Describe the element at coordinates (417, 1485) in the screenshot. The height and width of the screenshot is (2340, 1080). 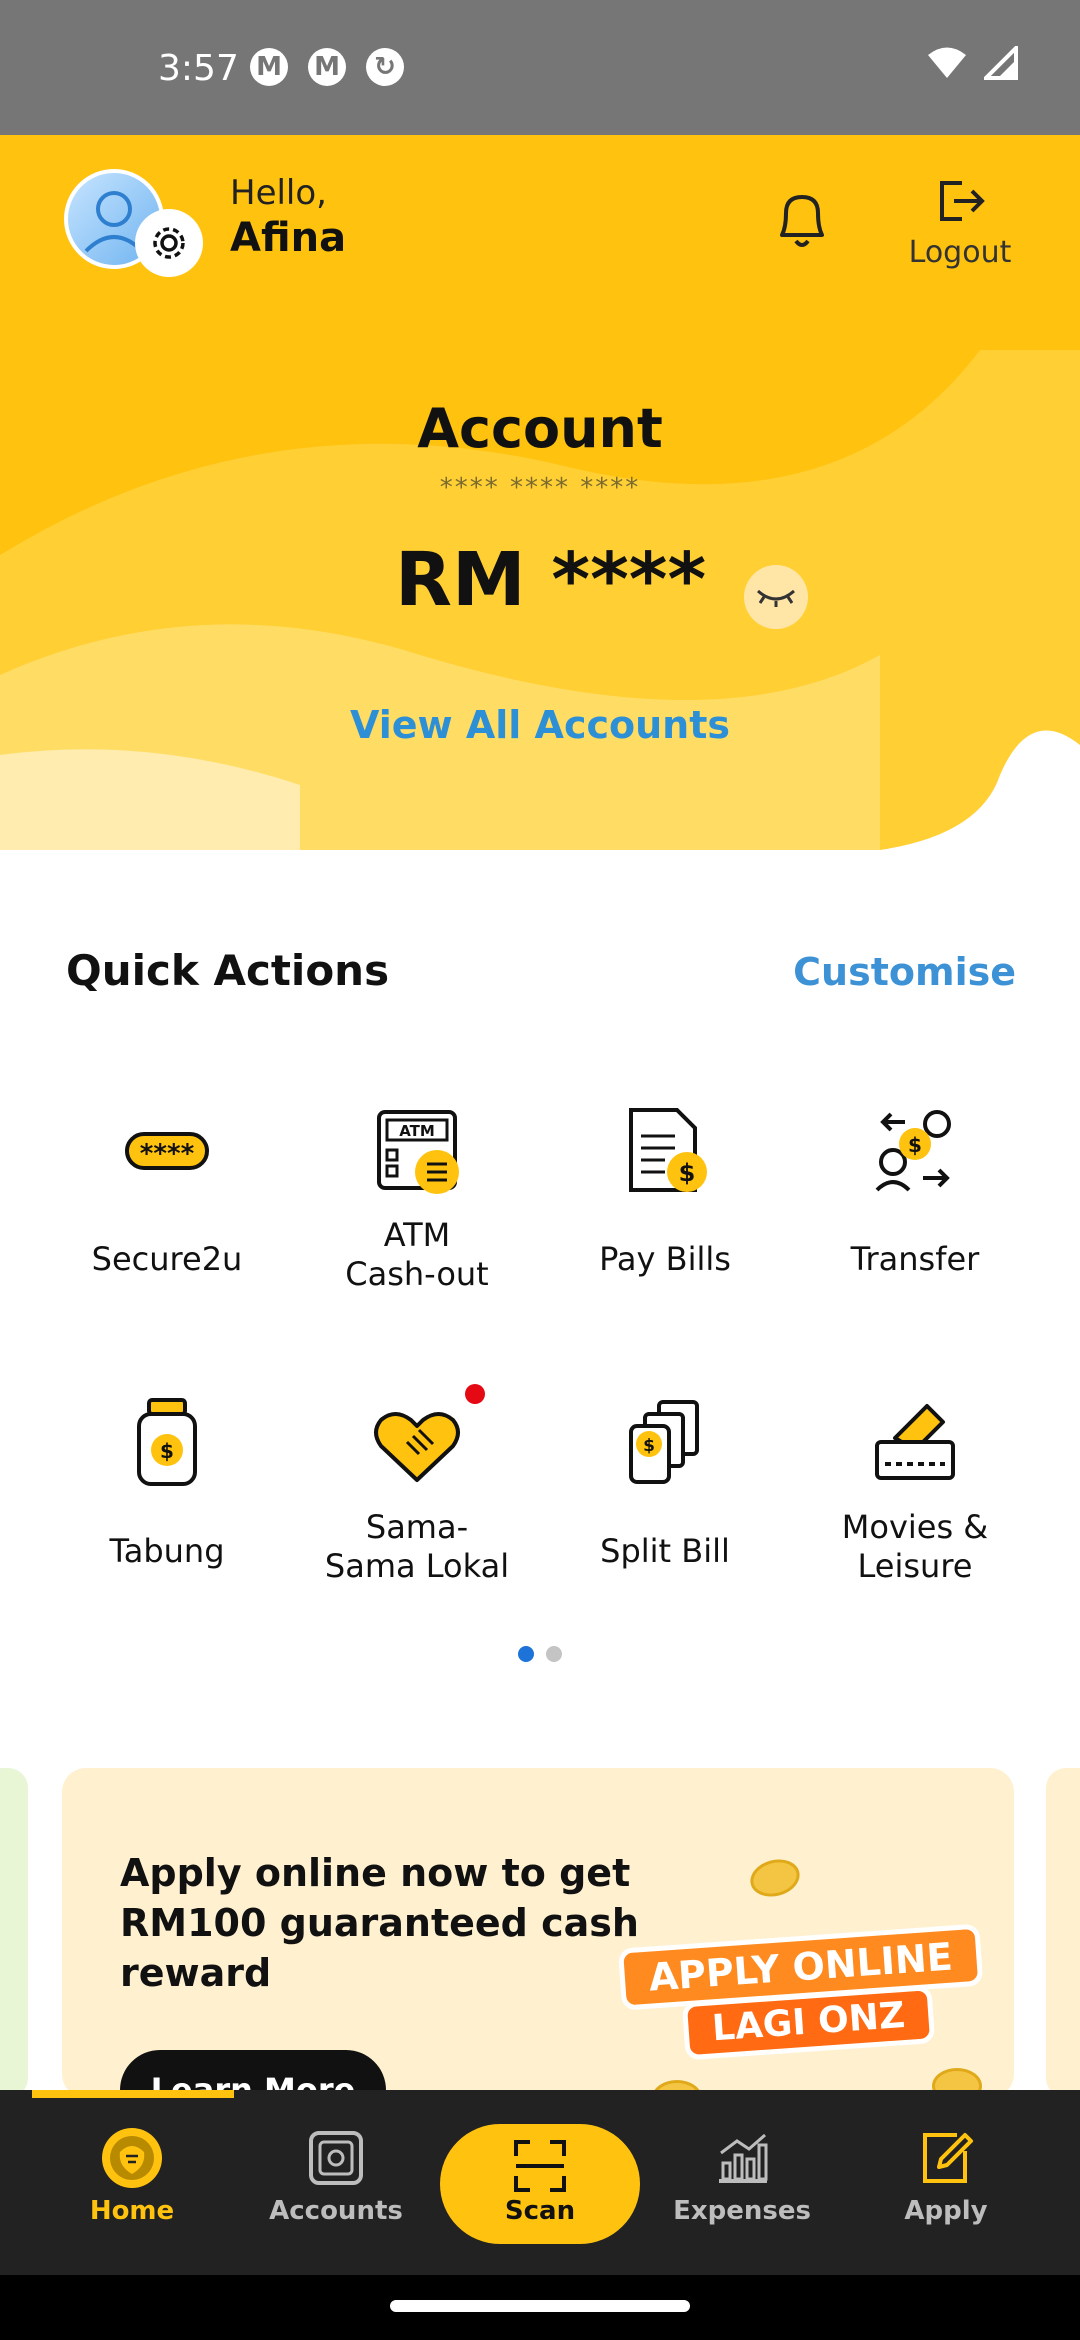
I see `quick-action-sama-sama-lokal: Sama- Sama Lokal` at that location.